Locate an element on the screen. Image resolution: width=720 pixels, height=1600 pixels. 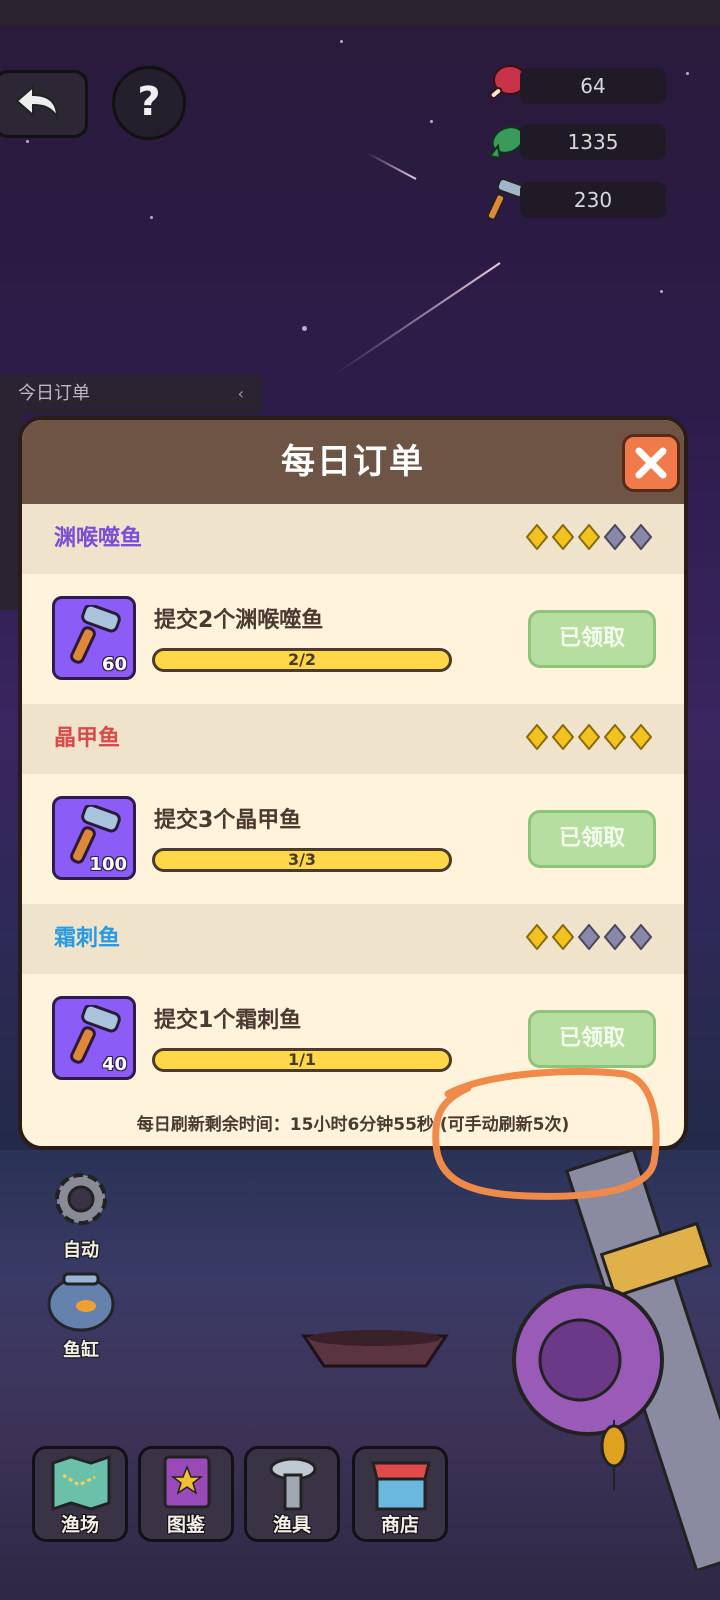
annotation-circle is located at coordinates (546, 1133).